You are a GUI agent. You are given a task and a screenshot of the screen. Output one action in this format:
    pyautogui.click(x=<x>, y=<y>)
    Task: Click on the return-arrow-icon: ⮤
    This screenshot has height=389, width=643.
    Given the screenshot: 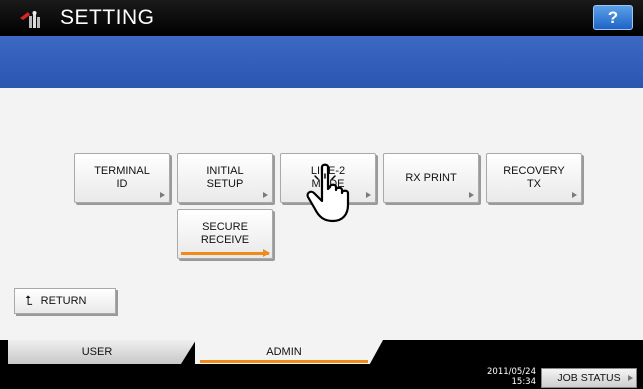 What is the action you would take?
    pyautogui.click(x=29, y=300)
    